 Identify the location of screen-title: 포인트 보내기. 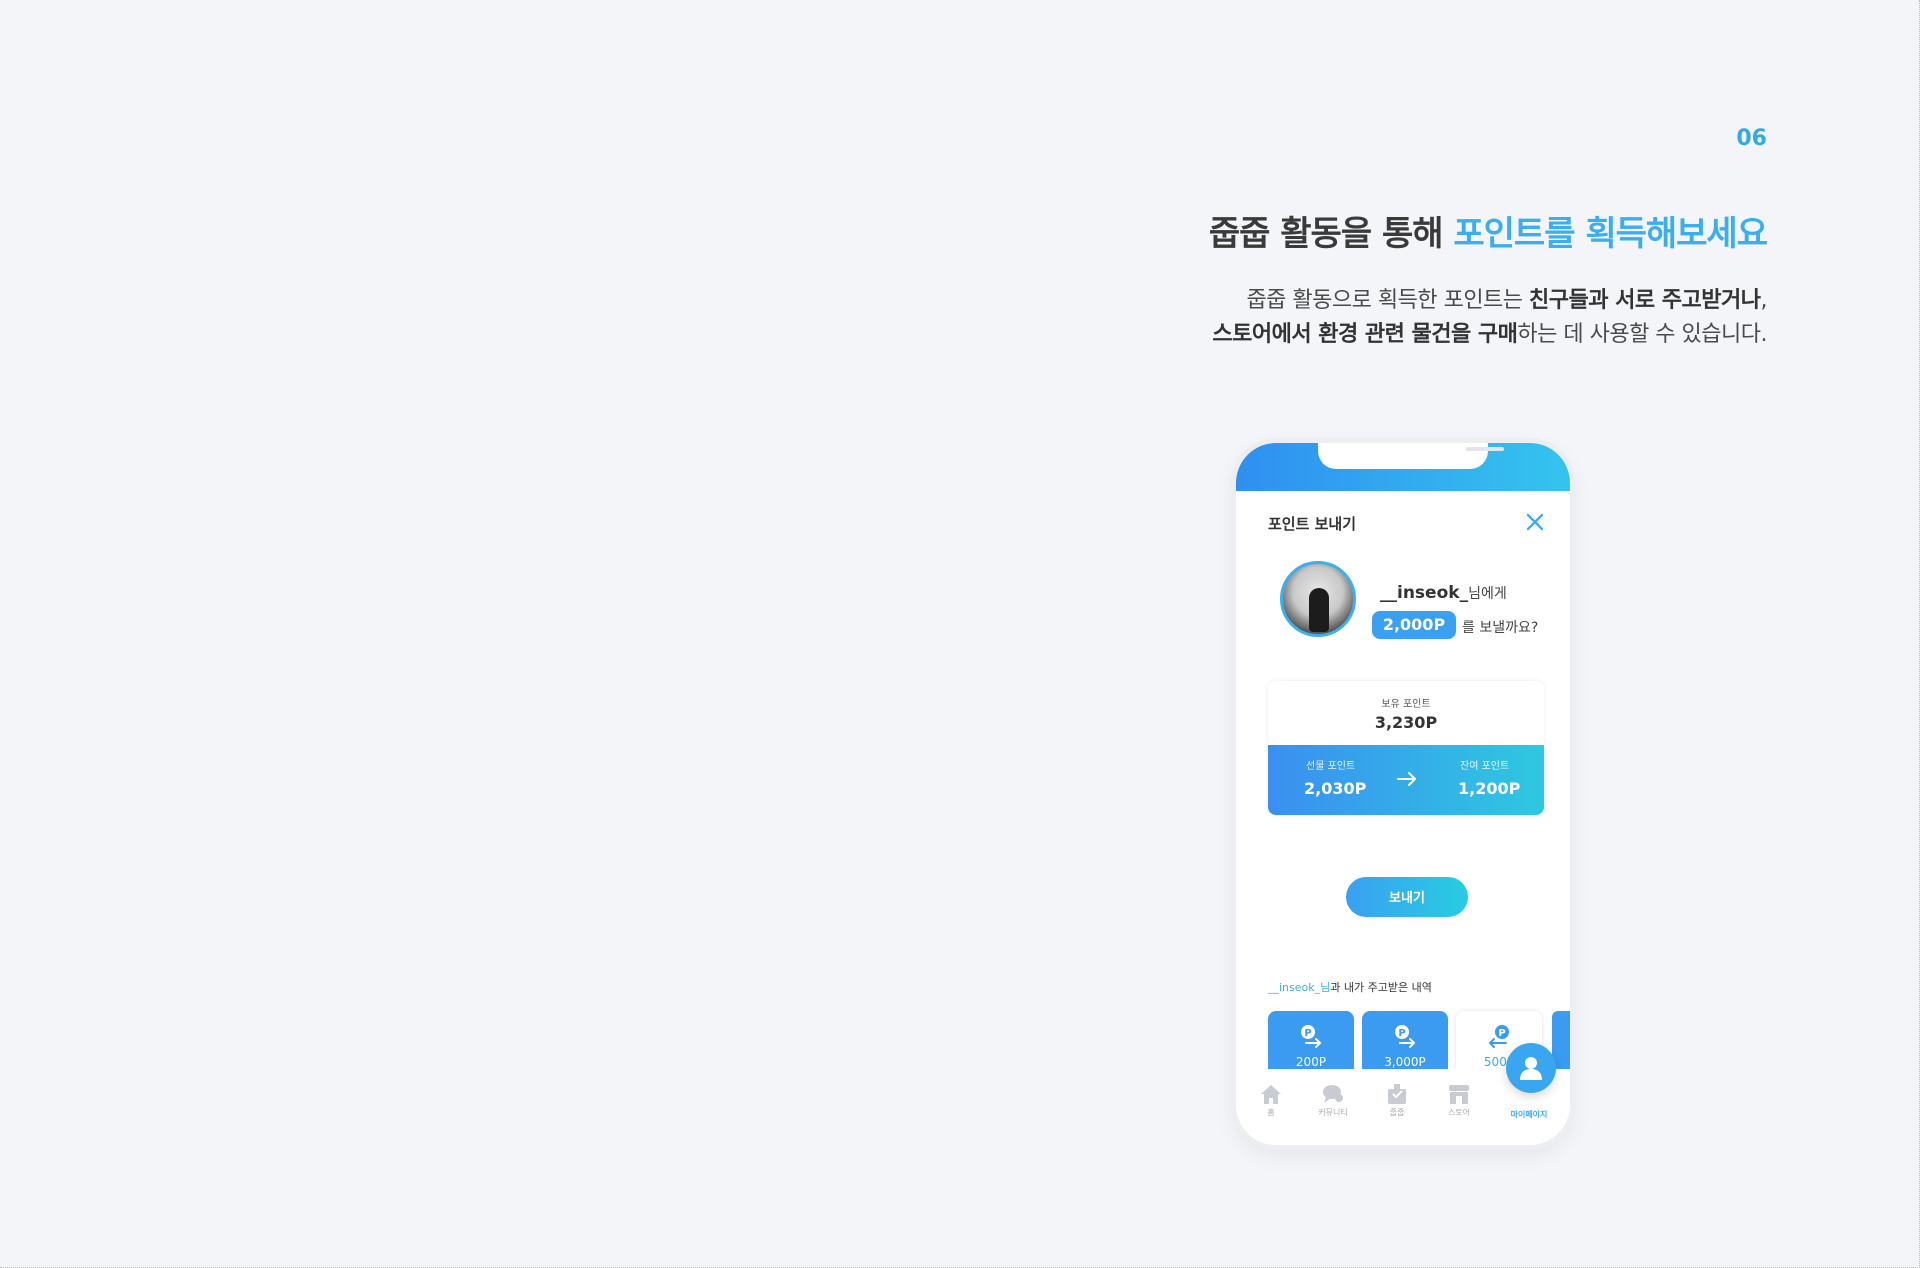
(1312, 524).